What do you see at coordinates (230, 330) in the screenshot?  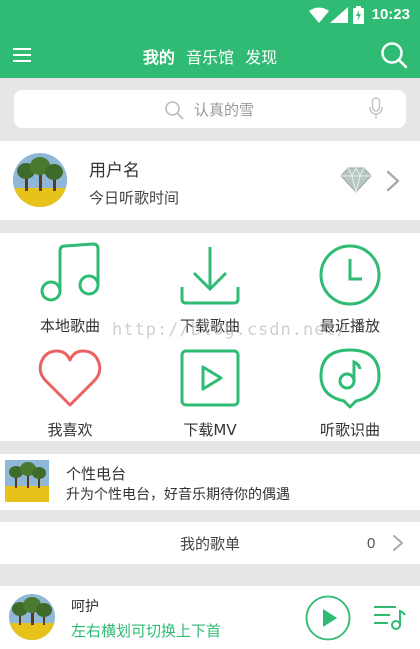 I see `watermark: http://blog.csdn.net/` at bounding box center [230, 330].